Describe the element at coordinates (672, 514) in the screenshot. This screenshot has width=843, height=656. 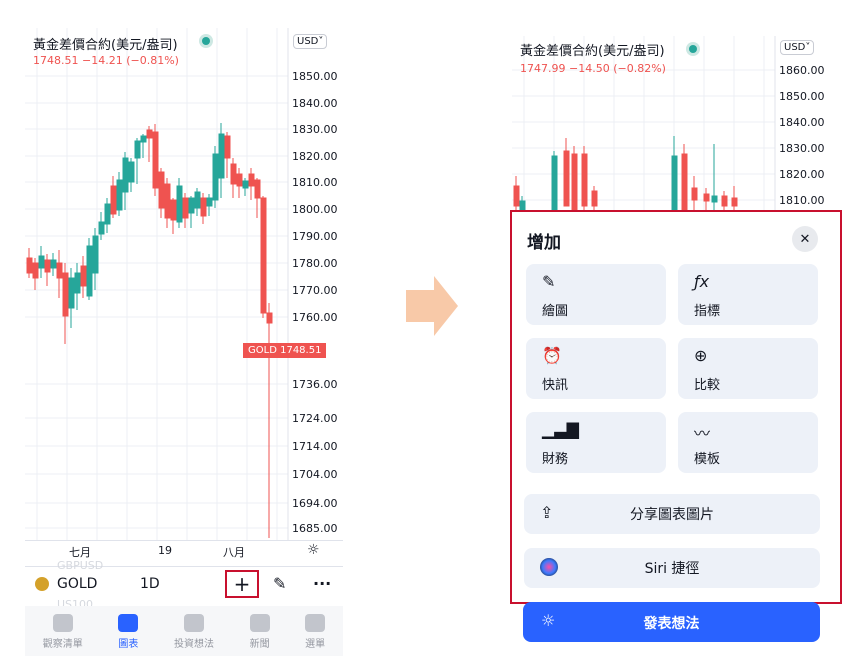
I see `share-chart-image-button: ⇪ 分享圖表圖片` at that location.